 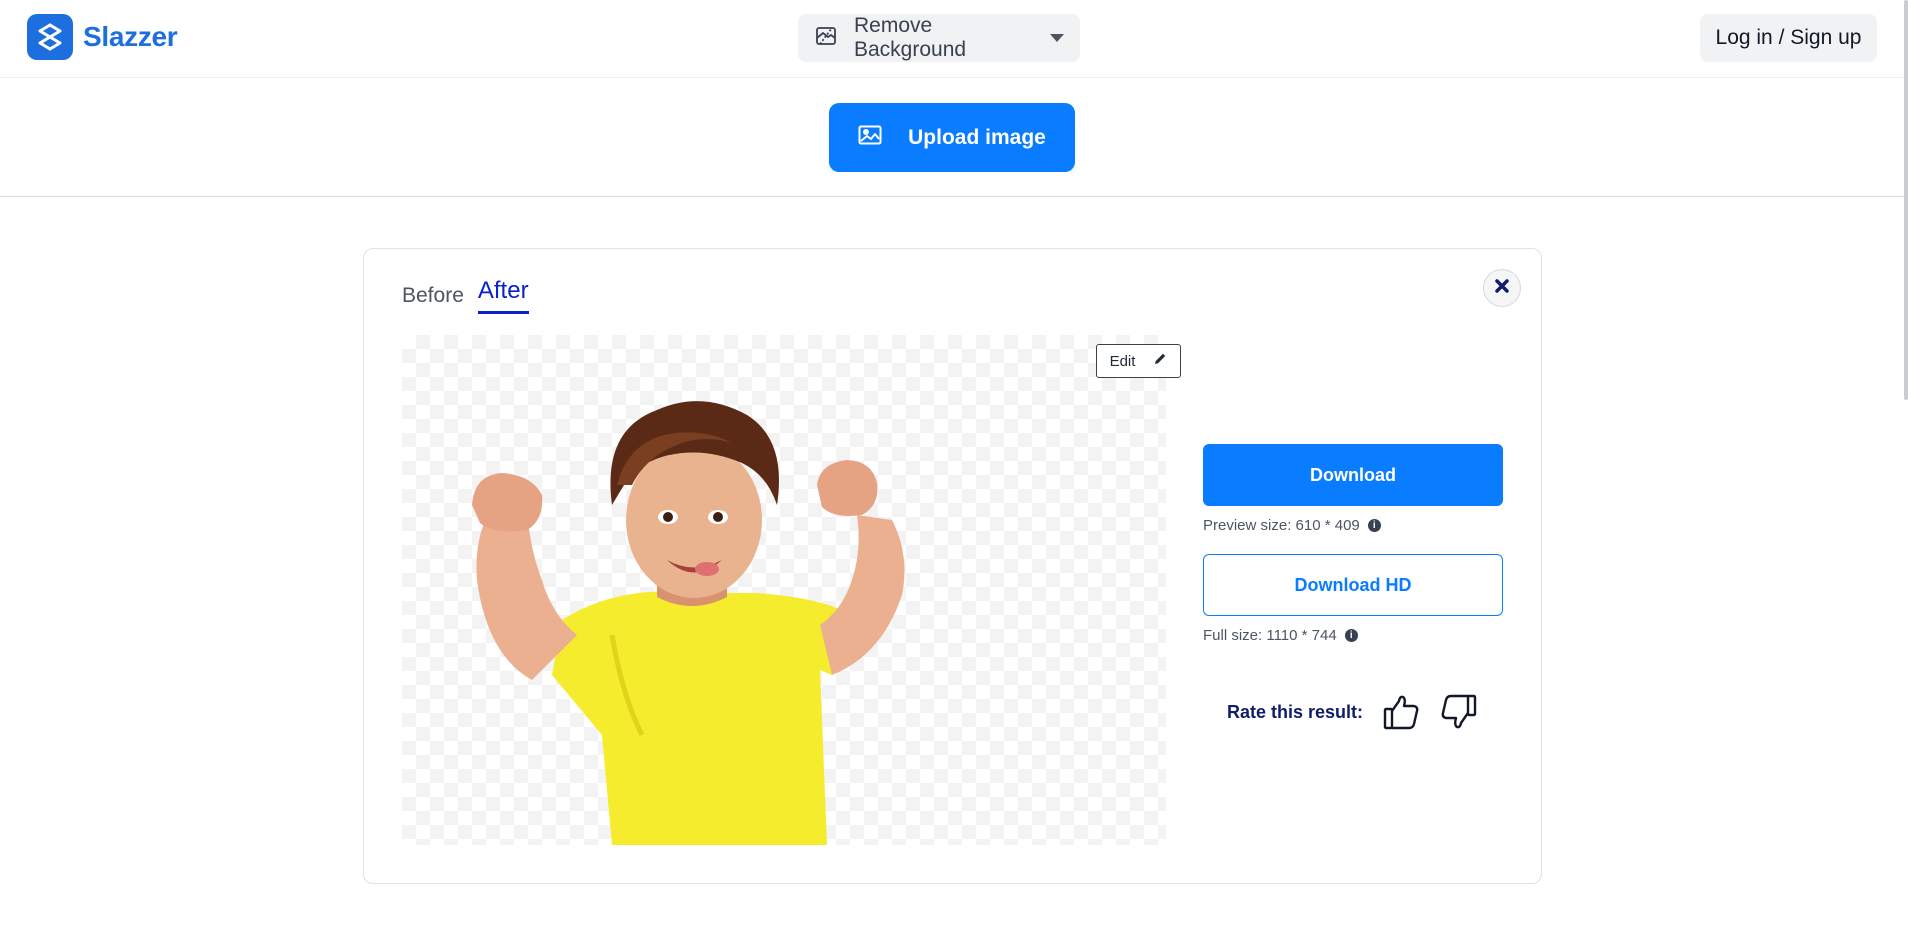 I want to click on edit-label: Edit, so click(x=1122, y=361).